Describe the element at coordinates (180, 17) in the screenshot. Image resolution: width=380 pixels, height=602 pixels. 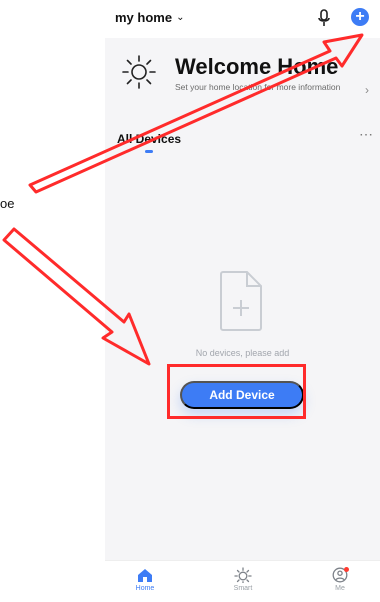
I see `chevron-down-icon: ⌄` at that location.